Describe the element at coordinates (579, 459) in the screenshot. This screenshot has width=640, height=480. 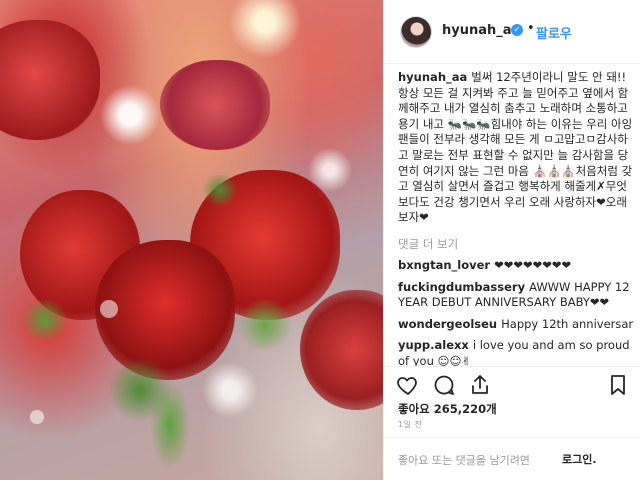
I see `login-link: 로그인.` at that location.